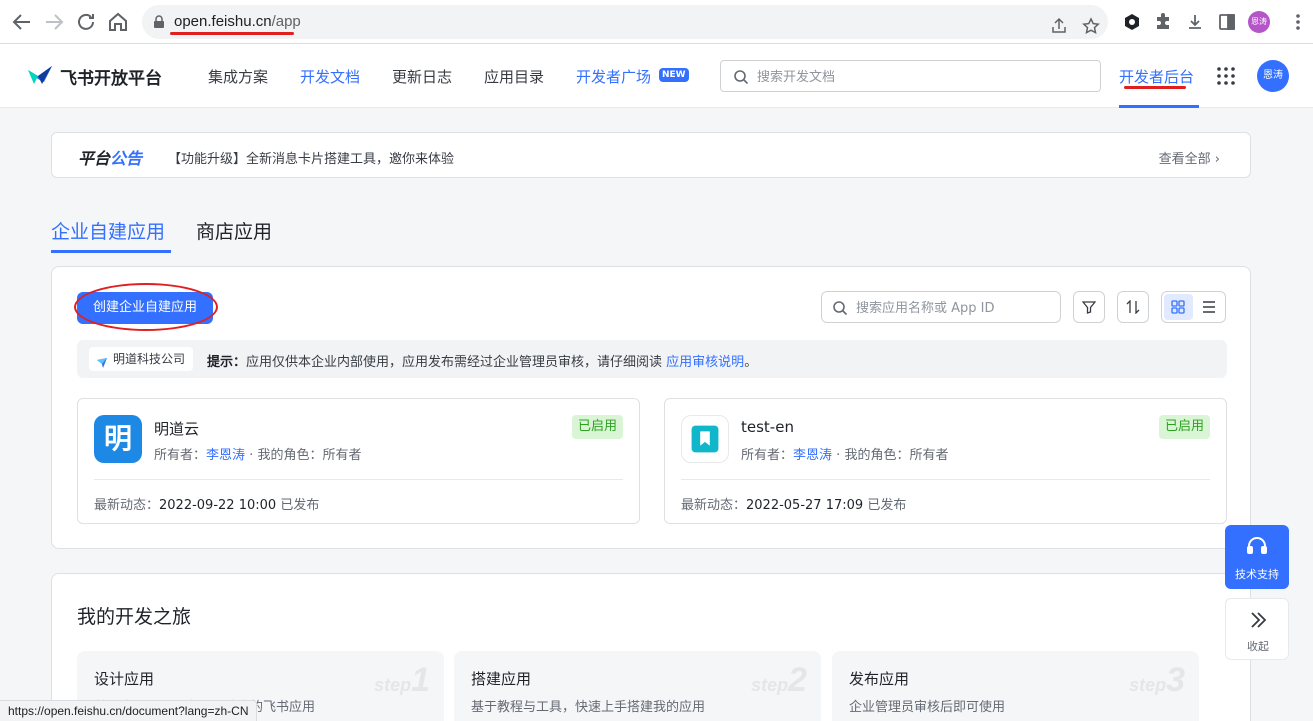 The image size is (1313, 721). Describe the element at coordinates (1155, 87) in the screenshot. I see `dev-console-annotation-underline` at that location.